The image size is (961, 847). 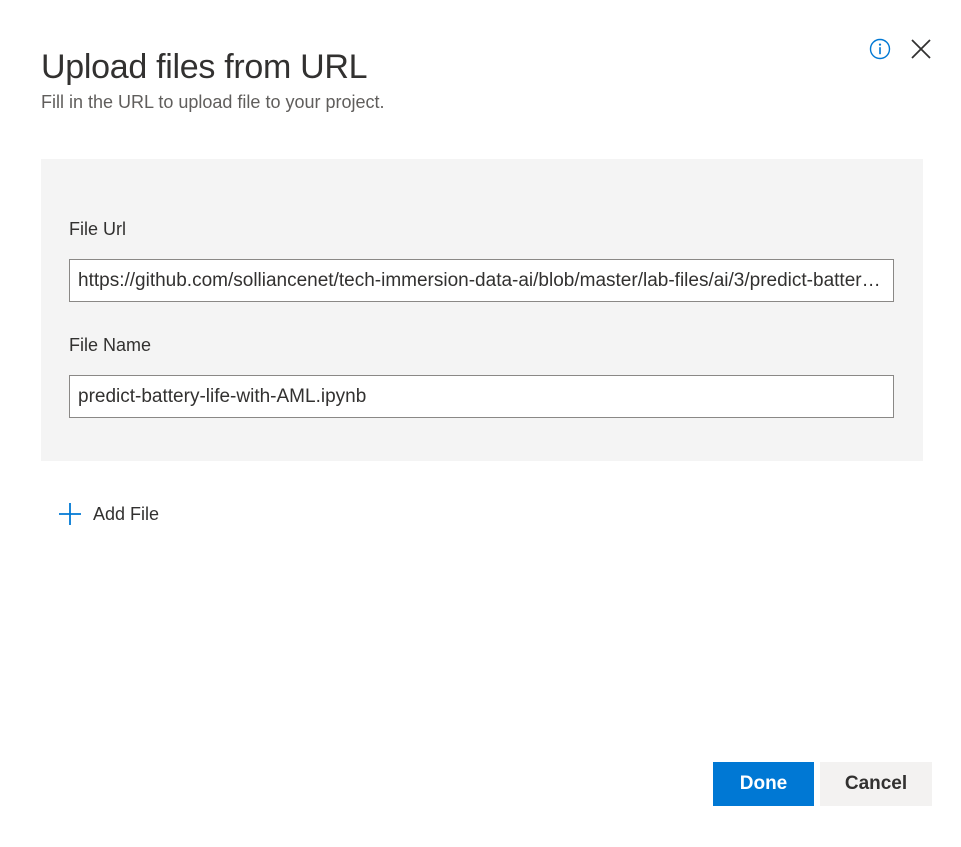 I want to click on info-icon, so click(x=880, y=49).